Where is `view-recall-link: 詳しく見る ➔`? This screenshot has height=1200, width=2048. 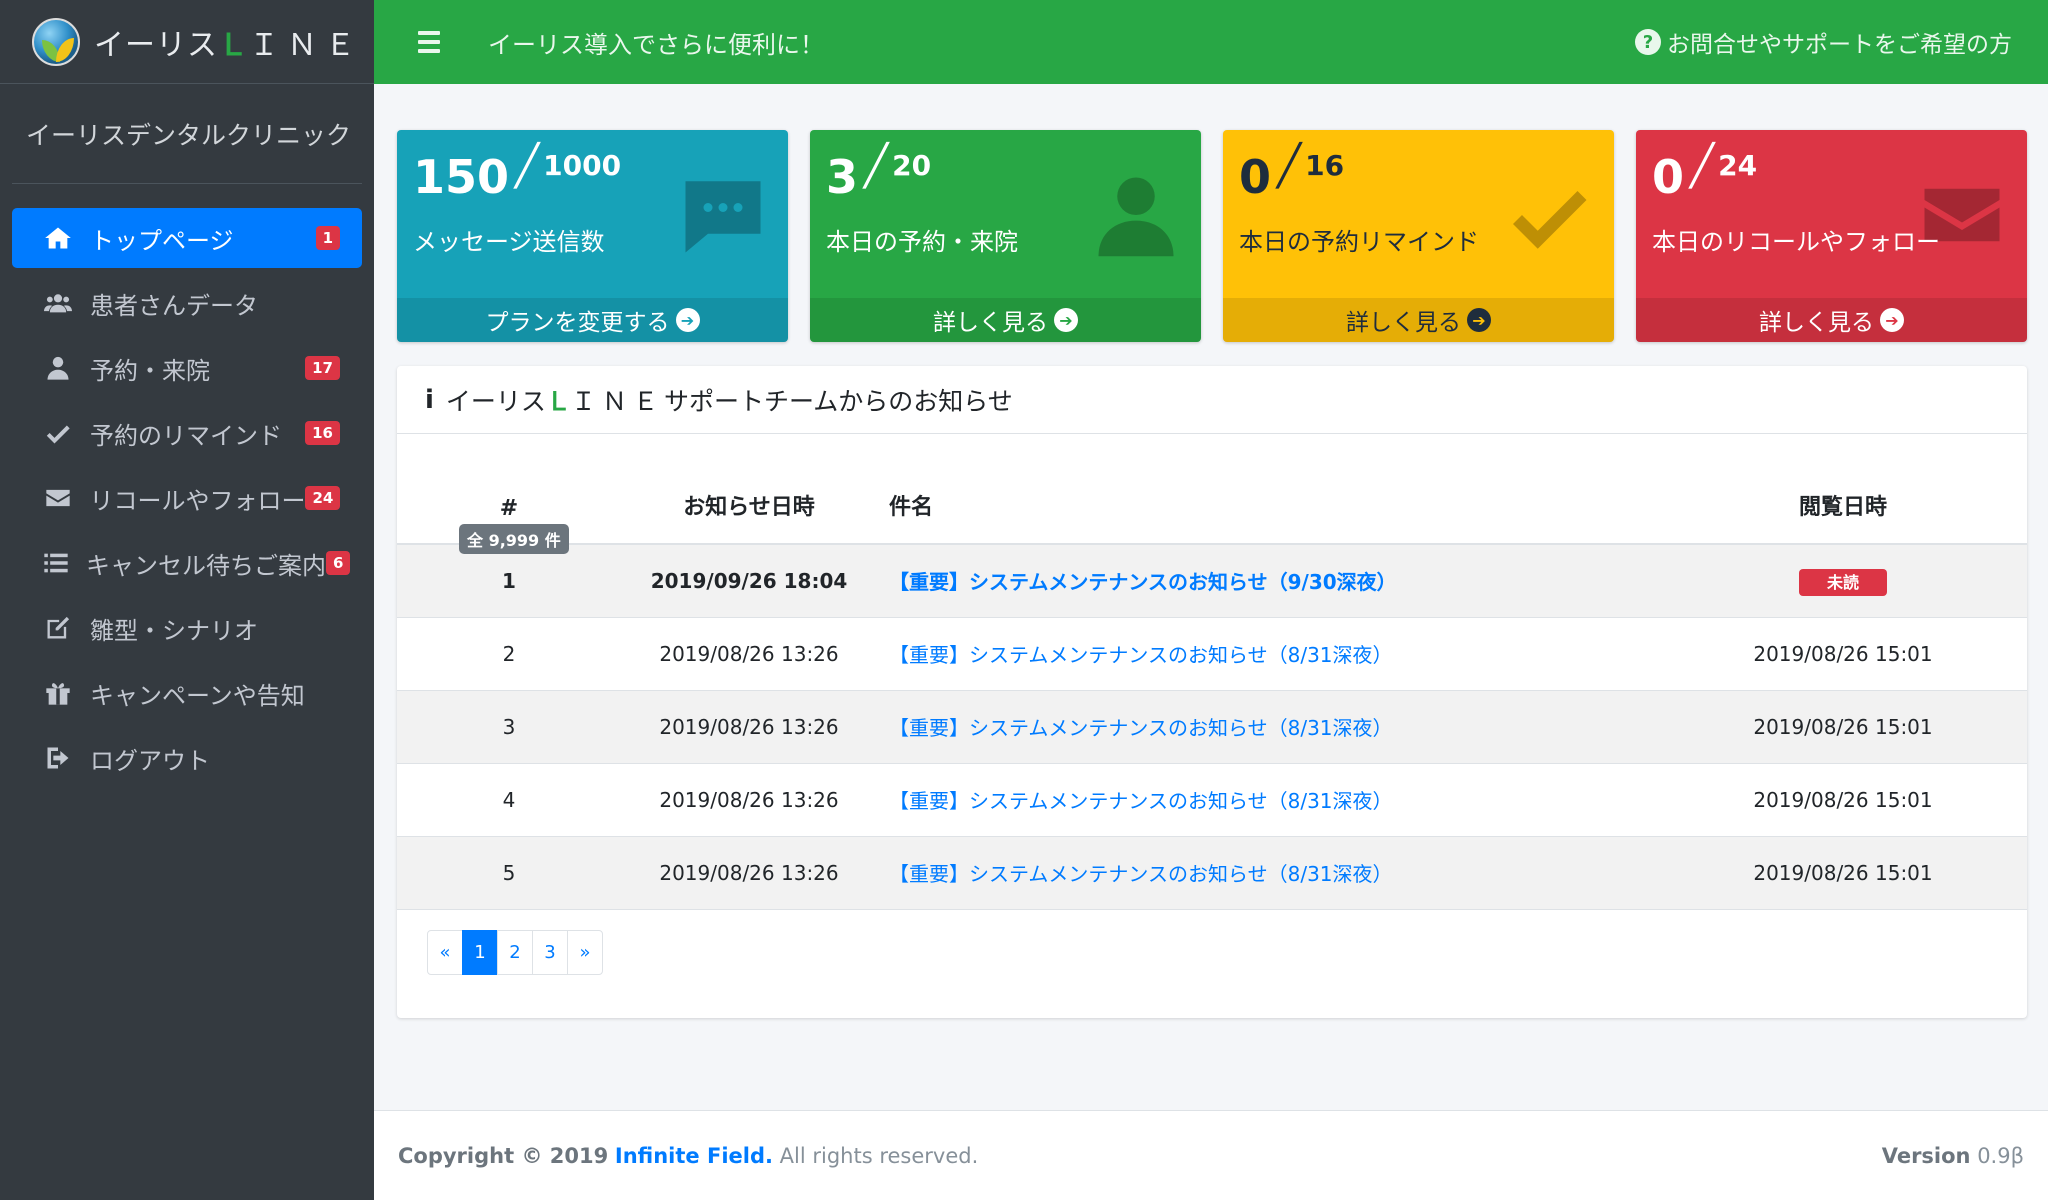
view-recall-link: 詳しく見る ➔ is located at coordinates (1831, 320).